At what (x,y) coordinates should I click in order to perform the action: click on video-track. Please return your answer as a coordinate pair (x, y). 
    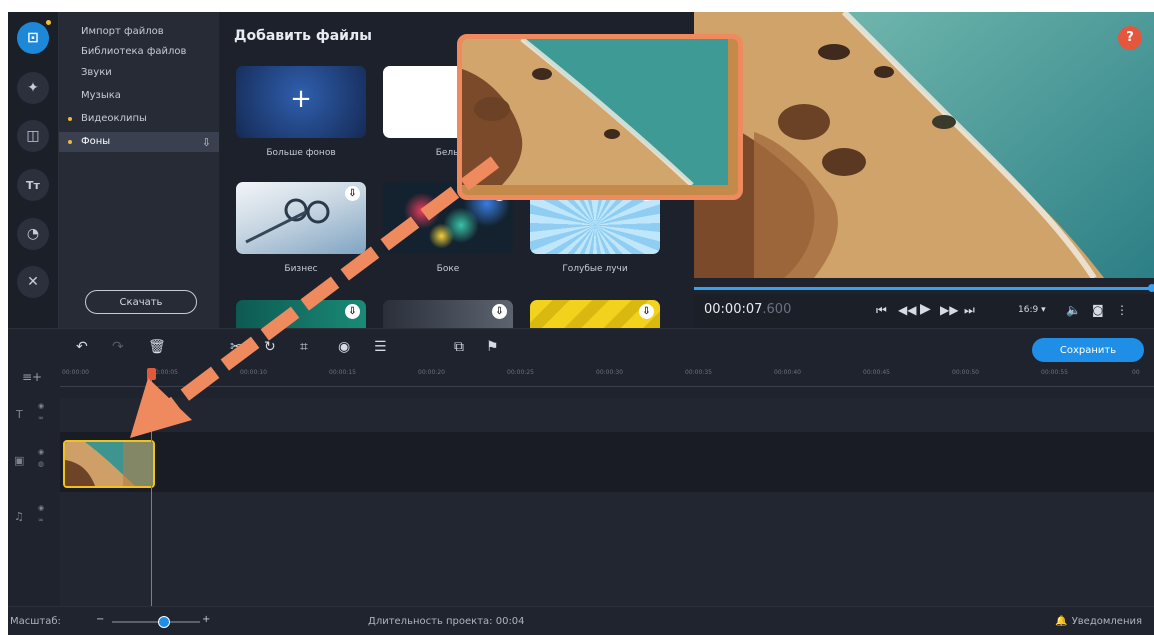
    Looking at the image, I should click on (607, 462).